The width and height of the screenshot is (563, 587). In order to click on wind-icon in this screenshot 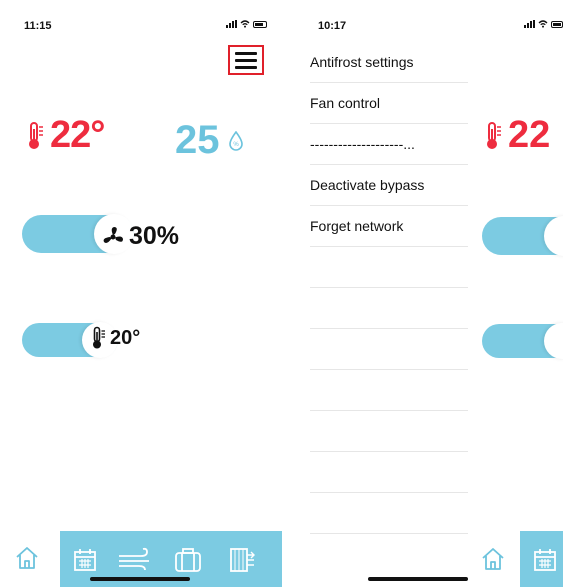, I will do `click(135, 560)`.